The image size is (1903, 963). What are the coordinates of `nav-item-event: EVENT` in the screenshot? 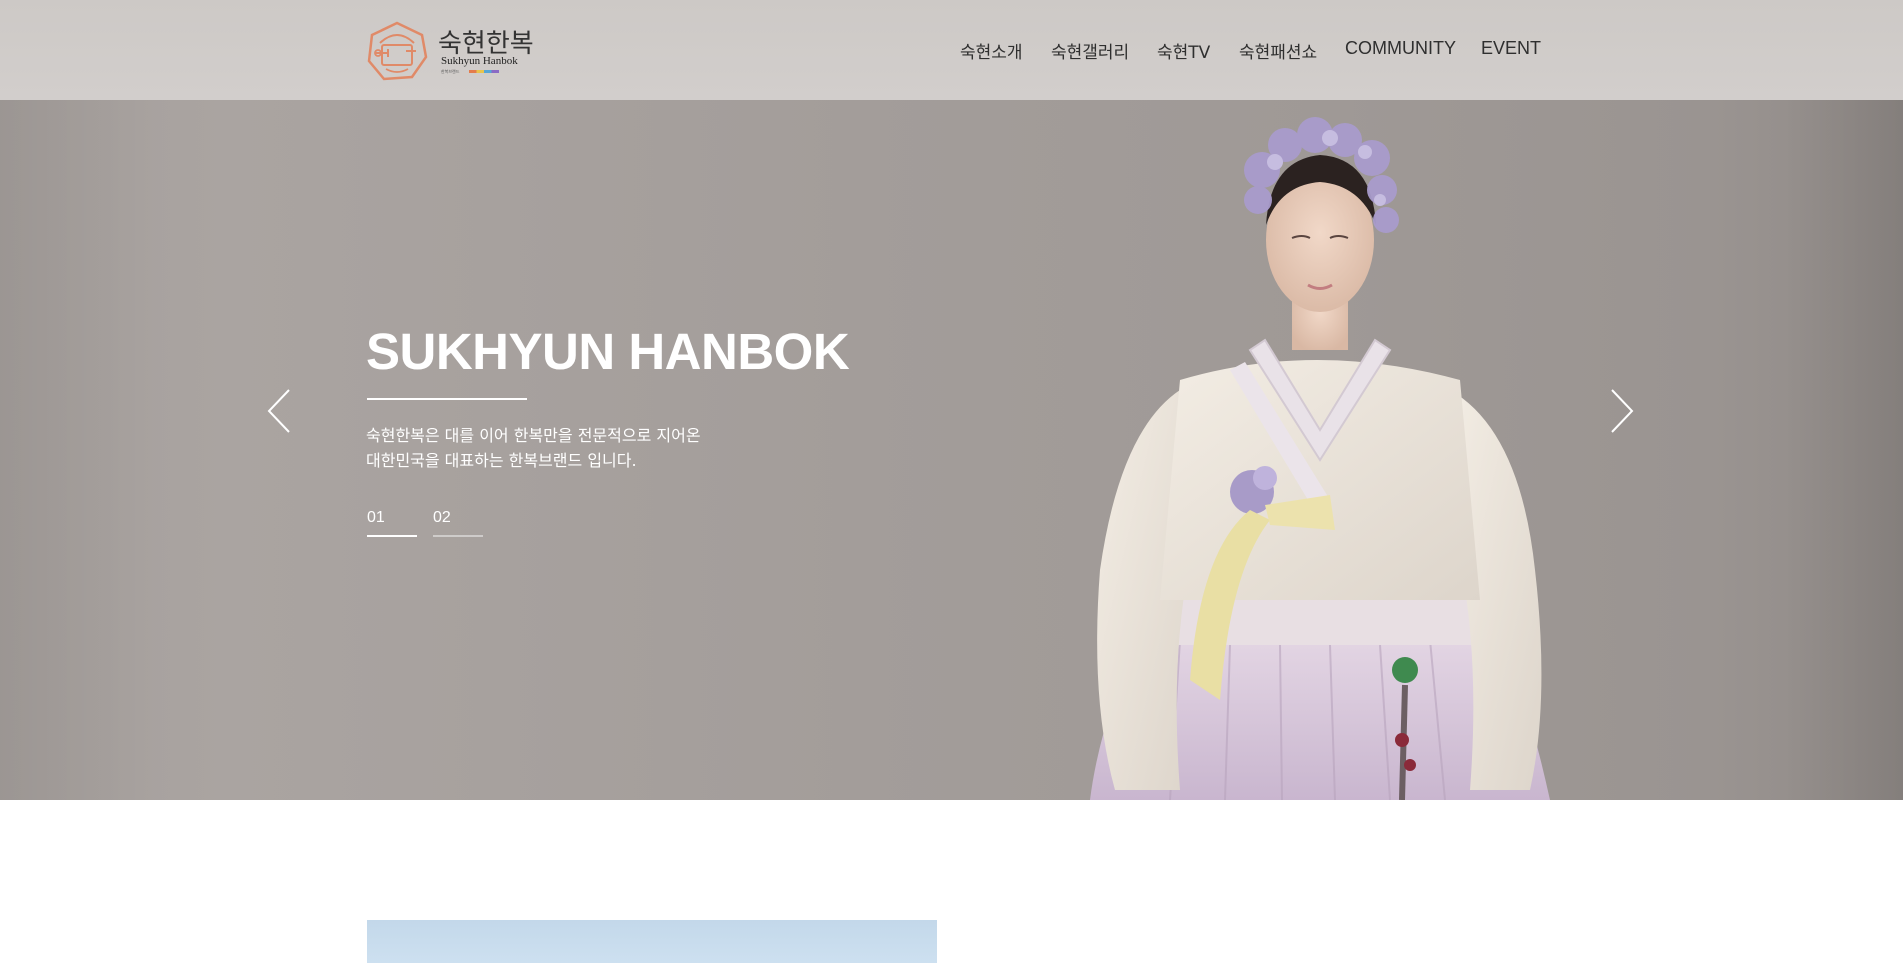 It's located at (1511, 48).